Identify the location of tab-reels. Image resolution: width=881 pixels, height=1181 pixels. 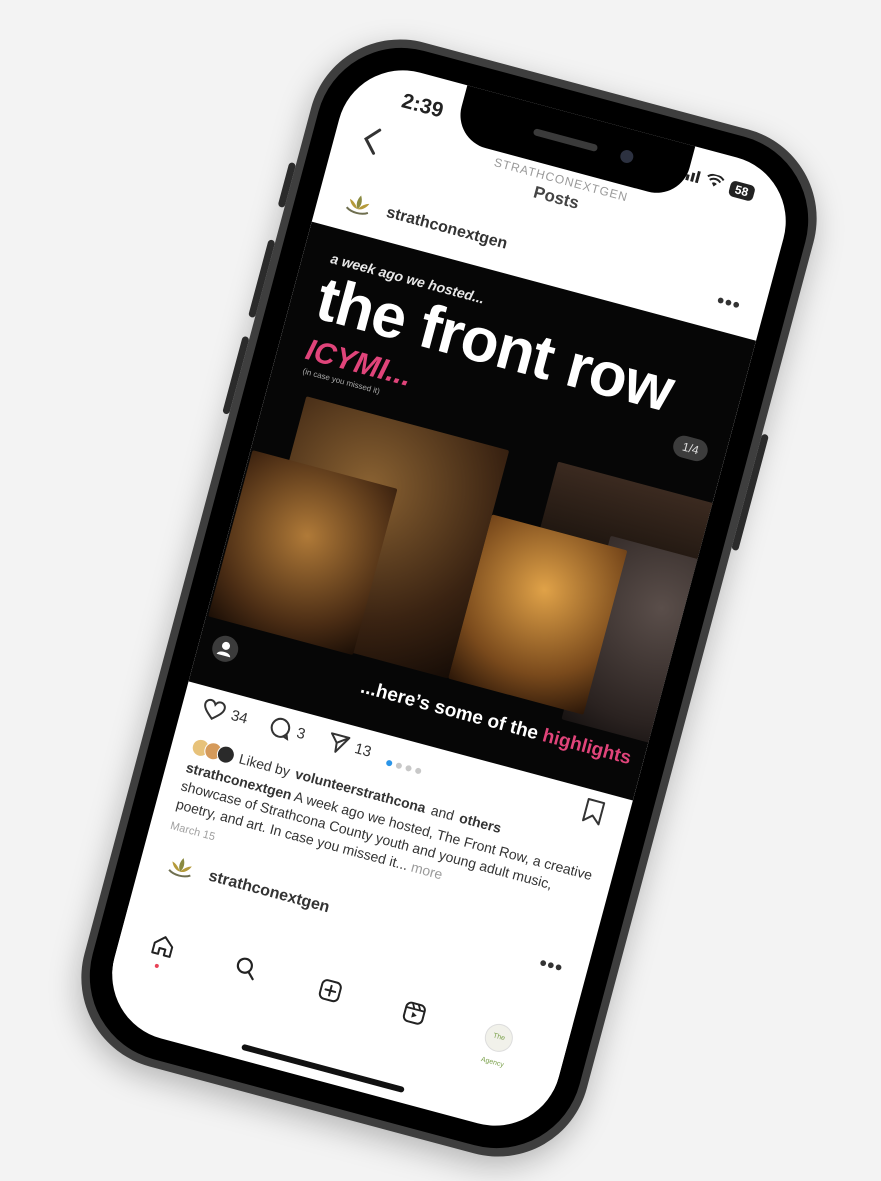
(413, 1015).